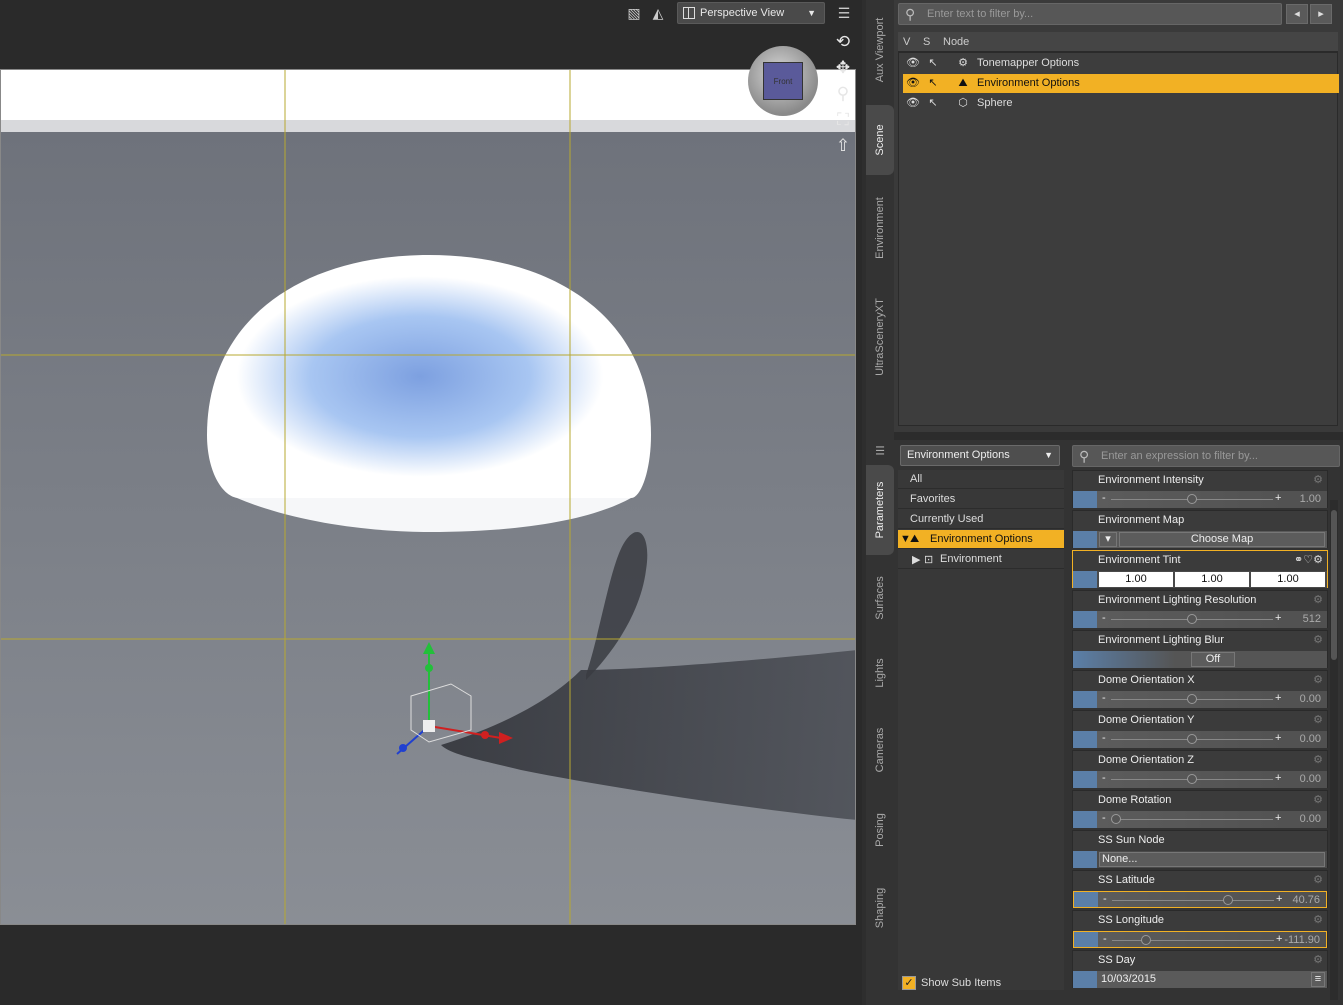 The image size is (1343, 1005). Describe the element at coordinates (1108, 539) in the screenshot. I see `map-dropdown-button: ▾` at that location.